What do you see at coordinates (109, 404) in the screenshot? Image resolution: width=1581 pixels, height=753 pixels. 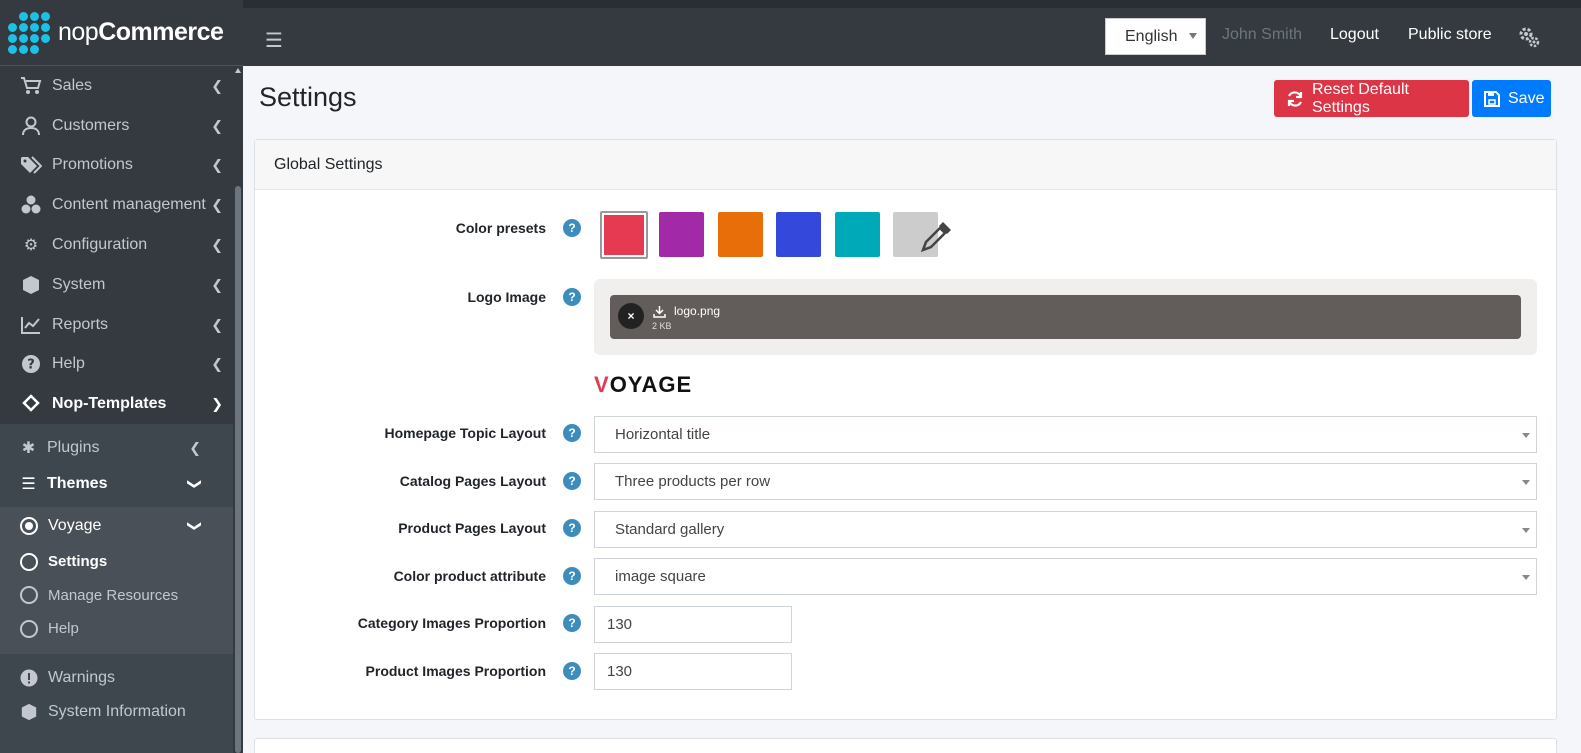 I see `sidebar-item-label: Nop-Templates` at bounding box center [109, 404].